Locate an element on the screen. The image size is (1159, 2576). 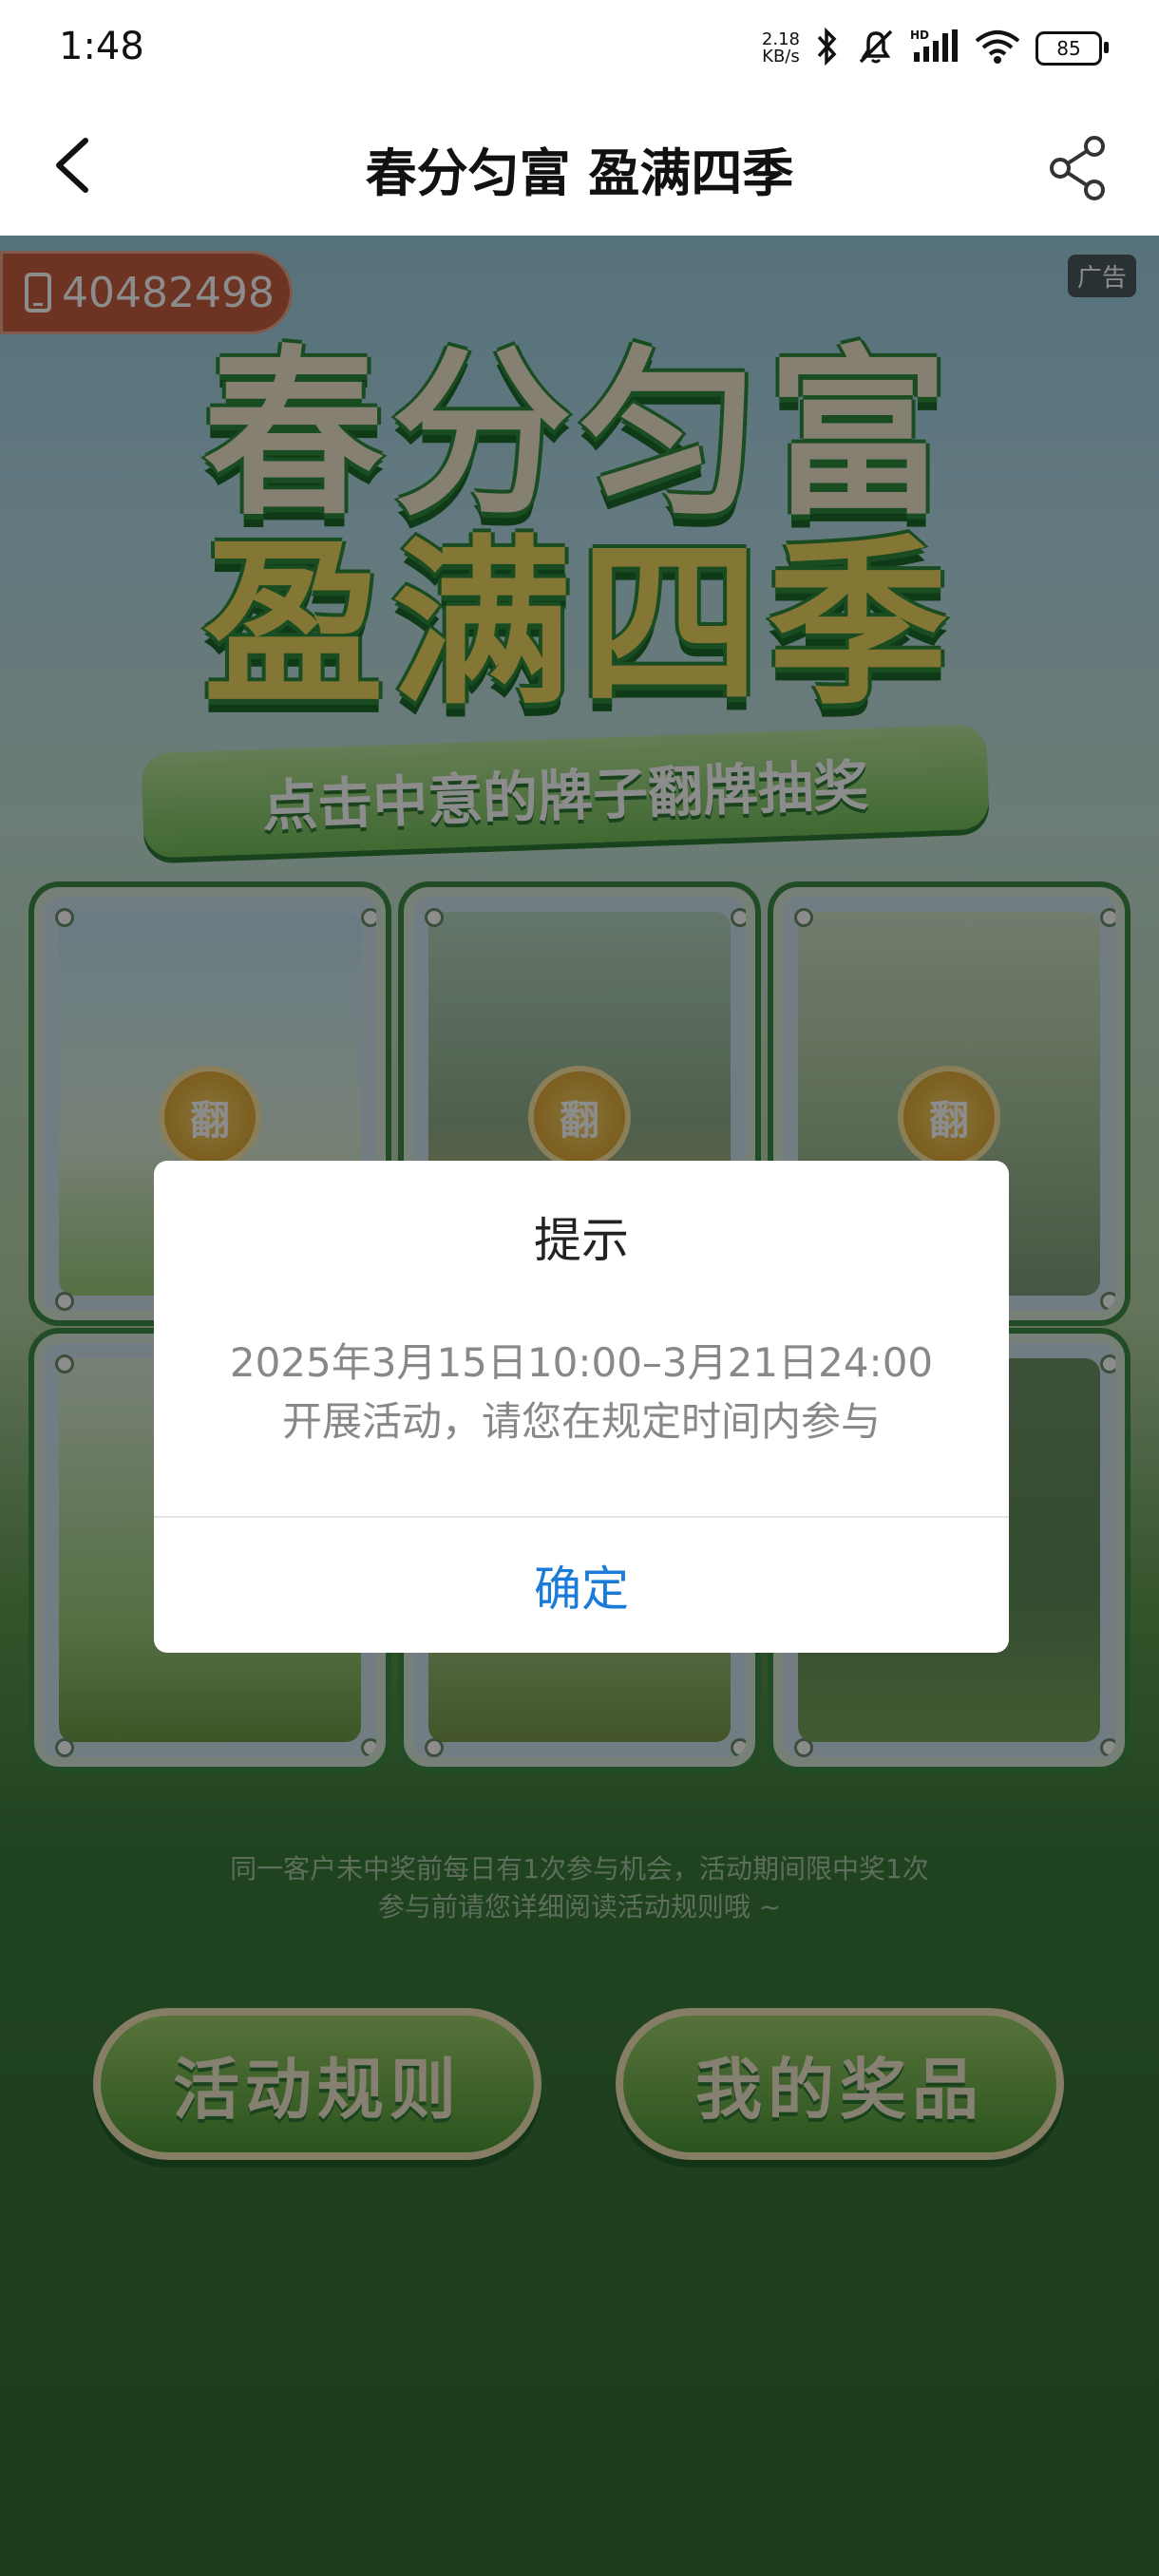
network-speed-unit: KB/s is located at coordinates (781, 56).